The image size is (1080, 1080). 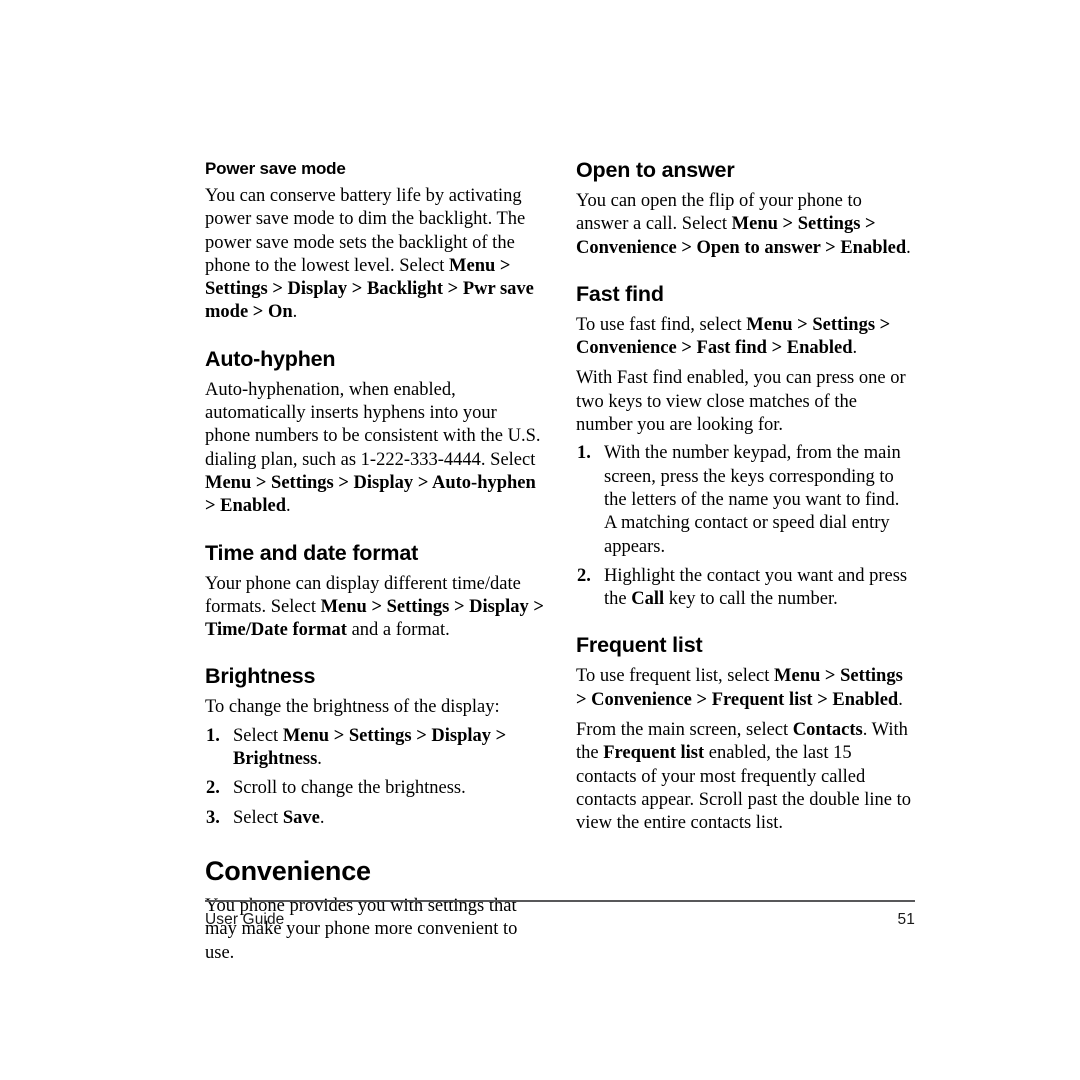 What do you see at coordinates (374, 818) in the screenshot?
I see `list-item: 3. Select Save.` at bounding box center [374, 818].